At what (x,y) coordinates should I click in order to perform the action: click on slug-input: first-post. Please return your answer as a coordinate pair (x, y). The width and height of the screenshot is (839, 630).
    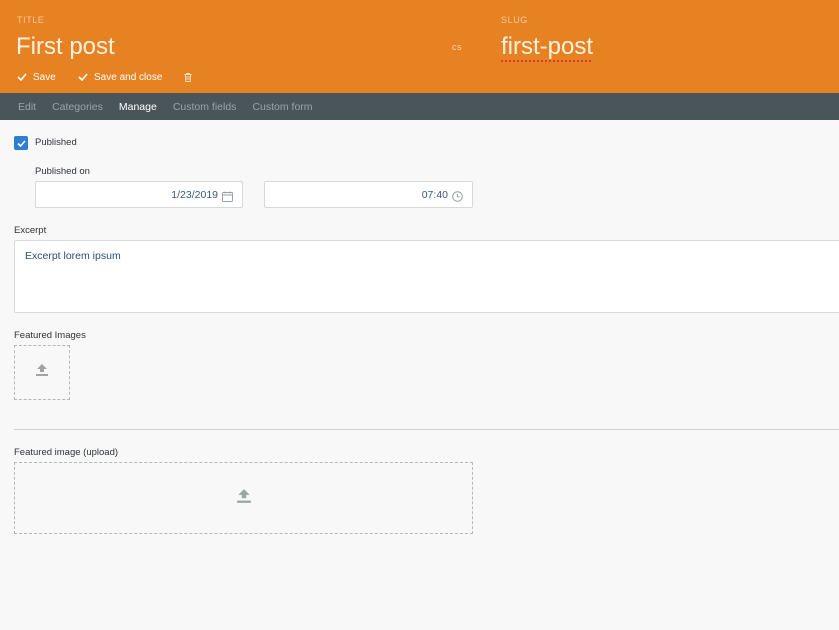
    Looking at the image, I should click on (547, 47).